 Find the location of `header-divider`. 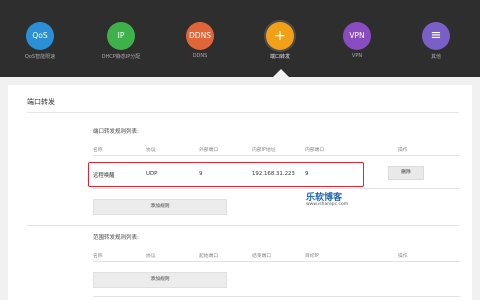

header-divider is located at coordinates (276, 155).